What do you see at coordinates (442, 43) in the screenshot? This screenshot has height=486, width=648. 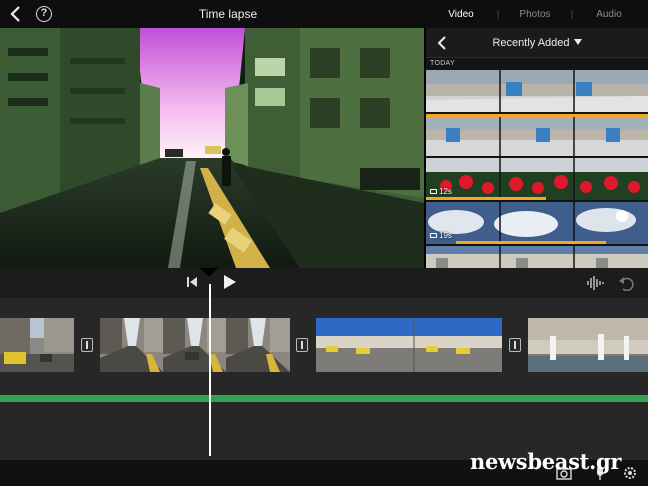 I see `chevron-left-icon` at bounding box center [442, 43].